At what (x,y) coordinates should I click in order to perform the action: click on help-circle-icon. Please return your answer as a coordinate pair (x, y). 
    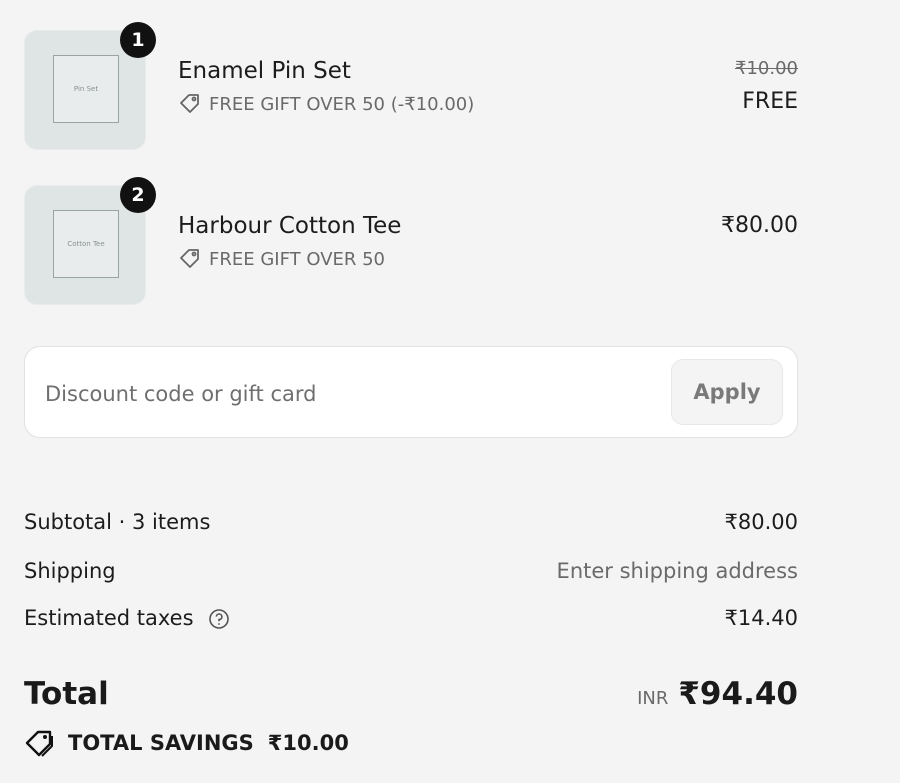
    Looking at the image, I should click on (219, 619).